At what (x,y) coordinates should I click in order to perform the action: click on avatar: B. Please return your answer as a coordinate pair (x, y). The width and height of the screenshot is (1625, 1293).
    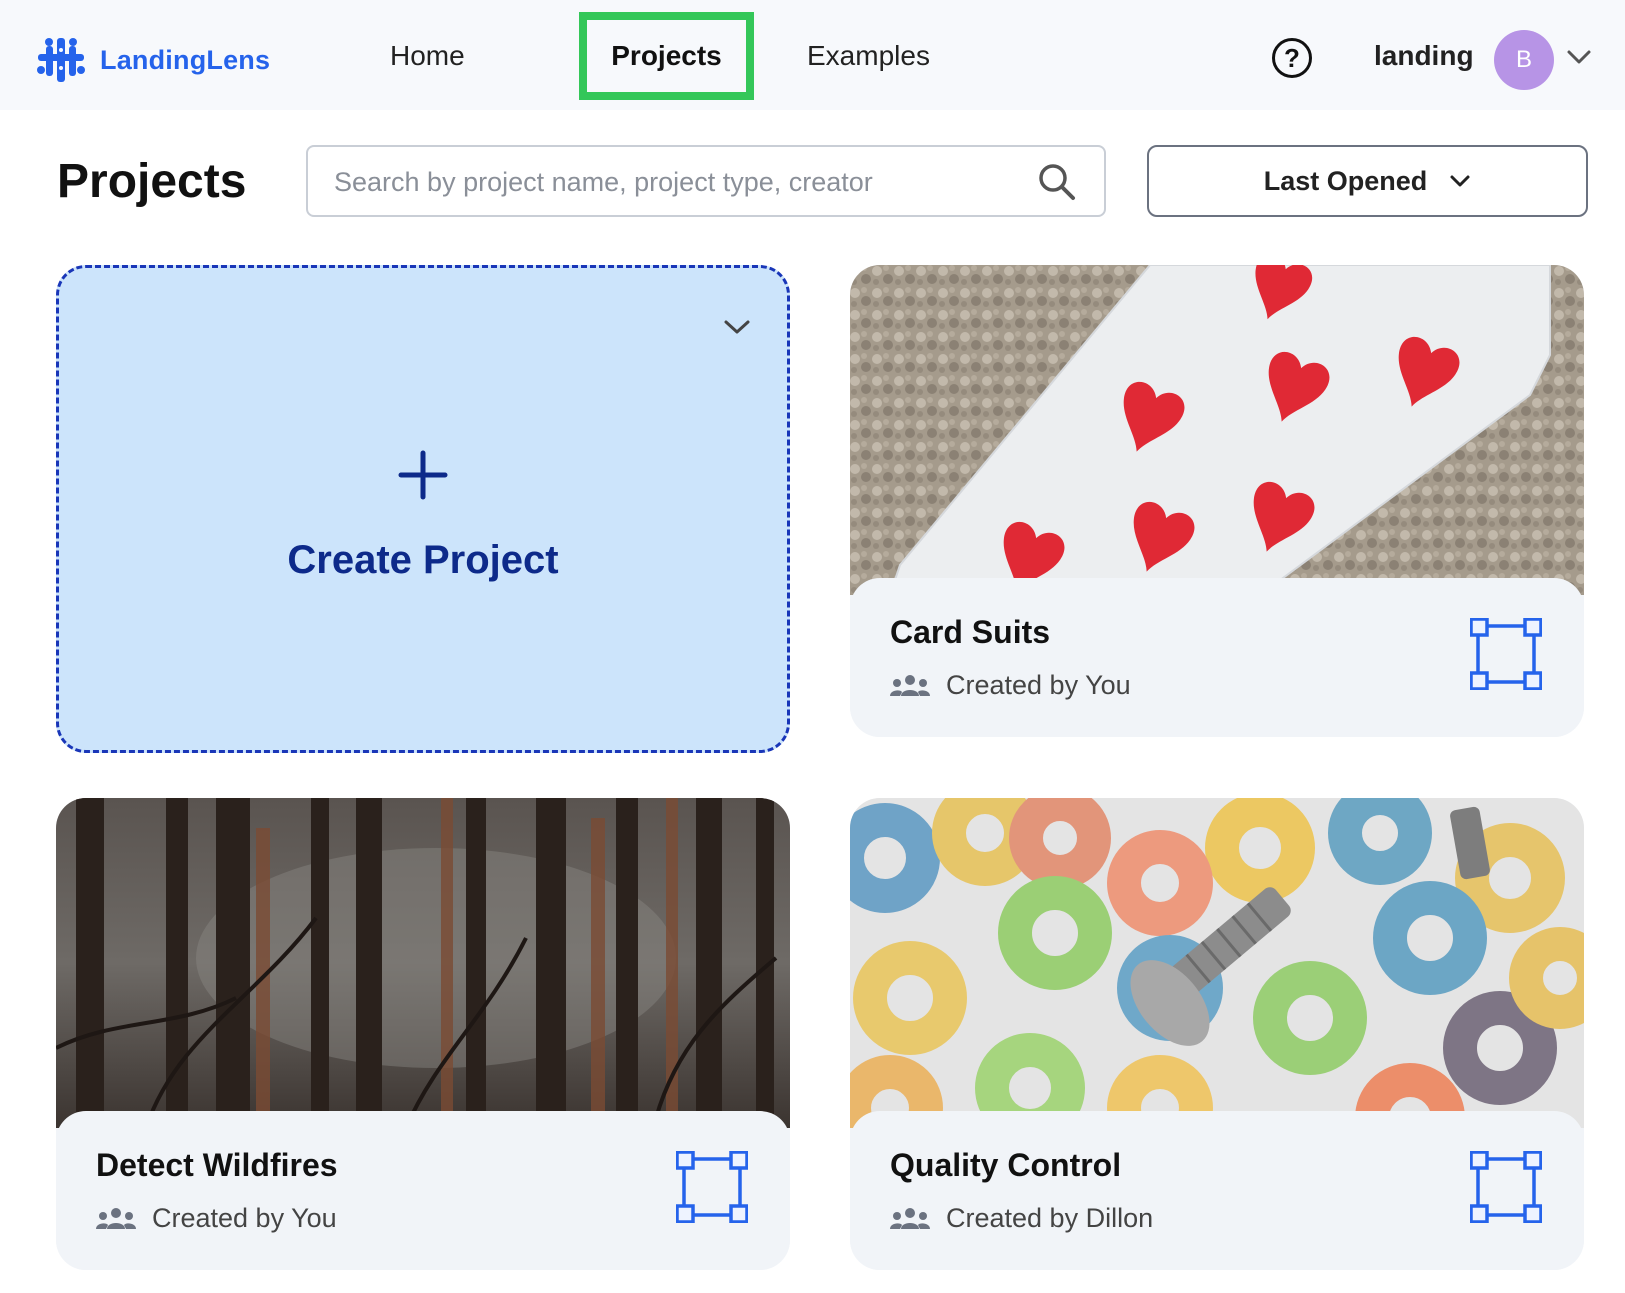
    Looking at the image, I should click on (1524, 60).